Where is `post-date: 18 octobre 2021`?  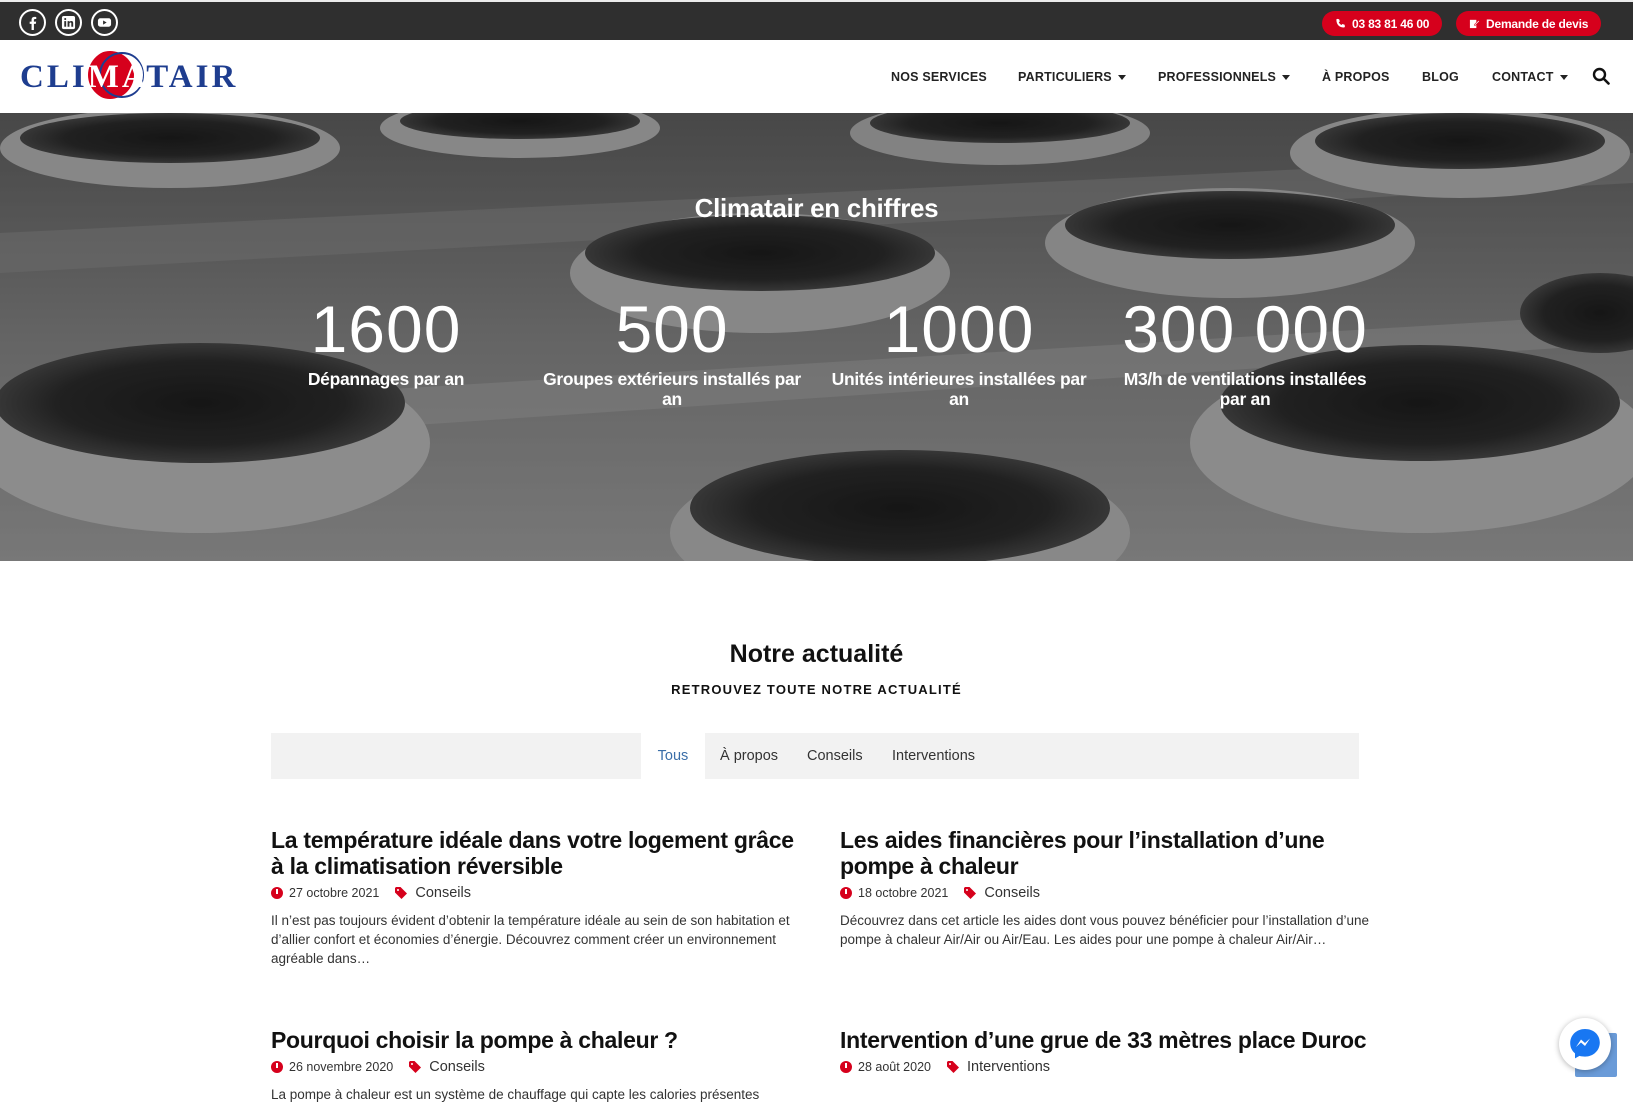
post-date: 18 octobre 2021 is located at coordinates (903, 893).